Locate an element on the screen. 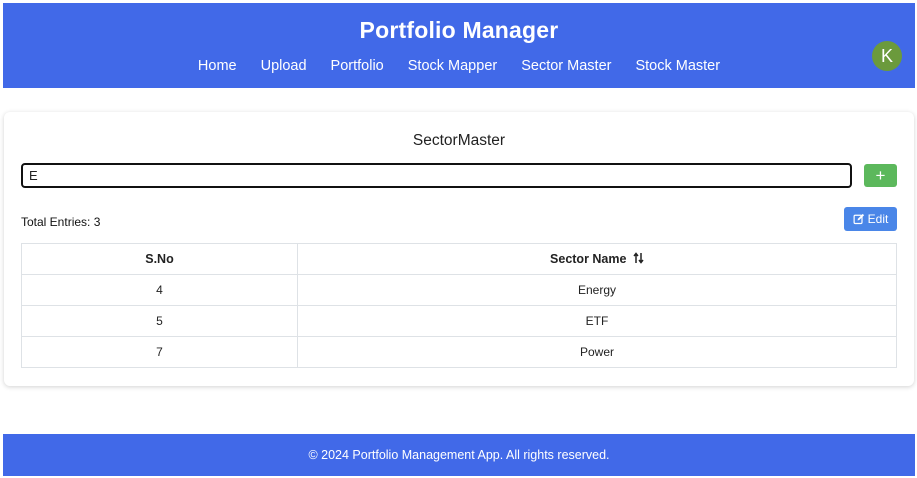  nav-stock-master: Stock Master is located at coordinates (677, 66).